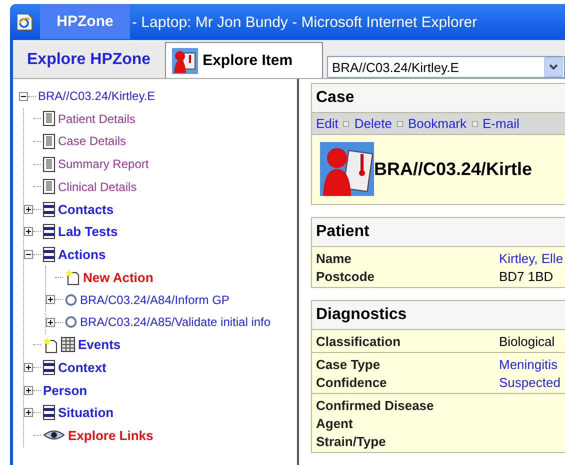 Image resolution: width=565 pixels, height=465 pixels. What do you see at coordinates (92, 141) in the screenshot?
I see `tree-item: Case Details` at bounding box center [92, 141].